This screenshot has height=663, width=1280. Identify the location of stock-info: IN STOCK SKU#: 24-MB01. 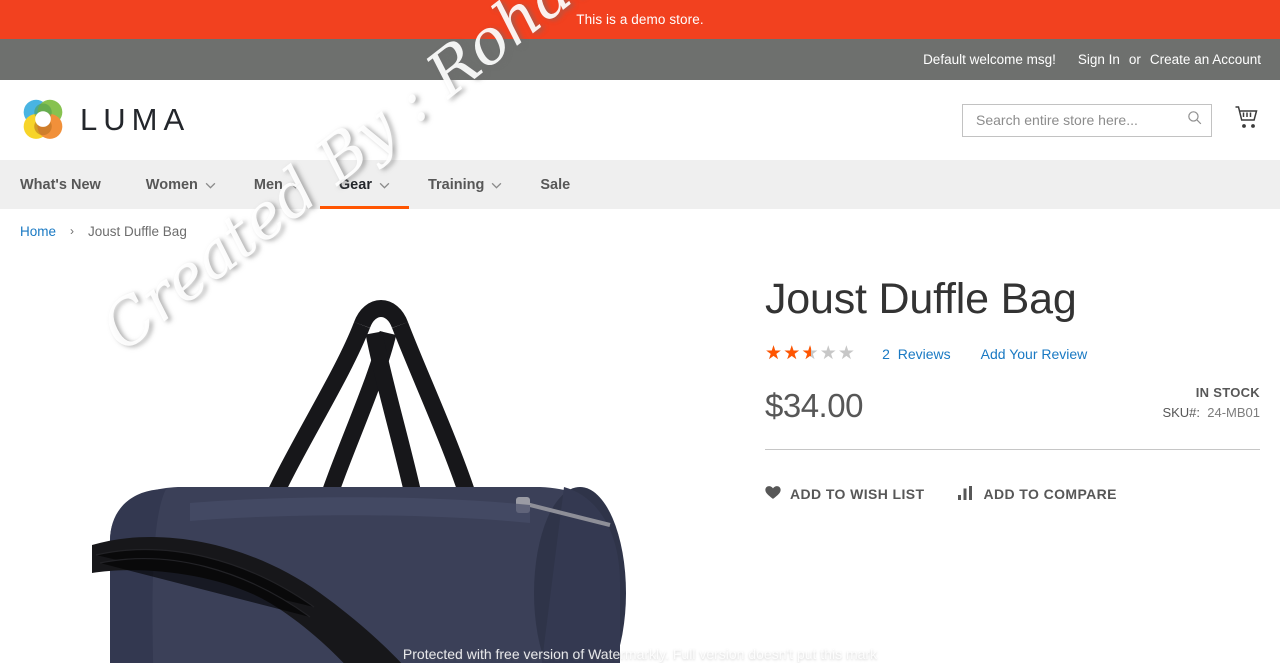
(1211, 403).